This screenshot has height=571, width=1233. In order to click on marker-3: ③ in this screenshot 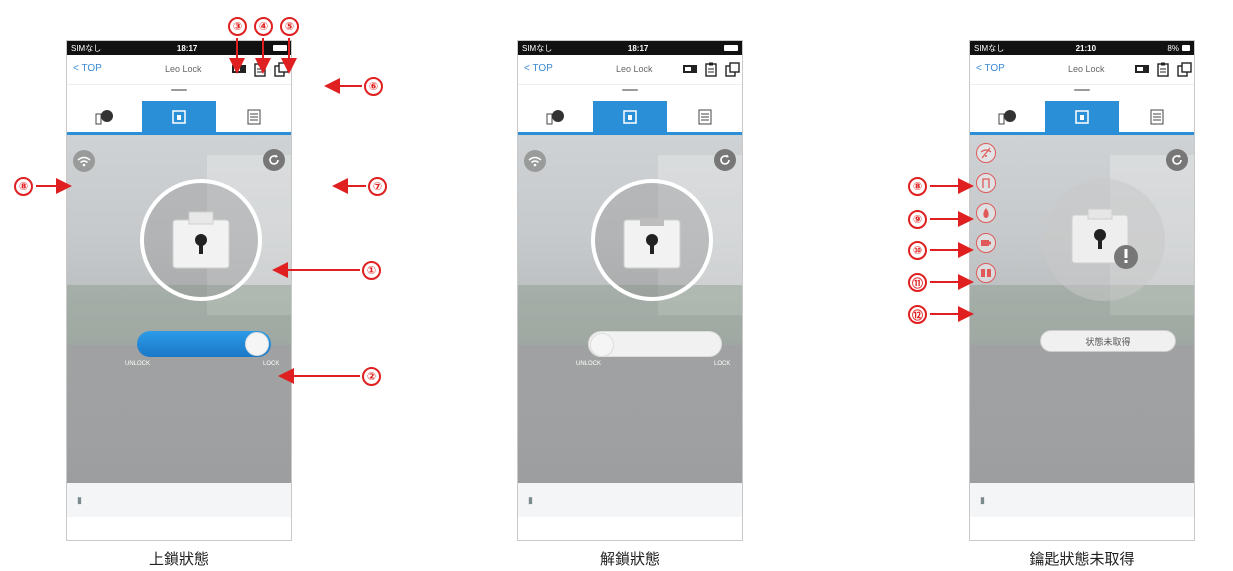, I will do `click(237, 26)`.